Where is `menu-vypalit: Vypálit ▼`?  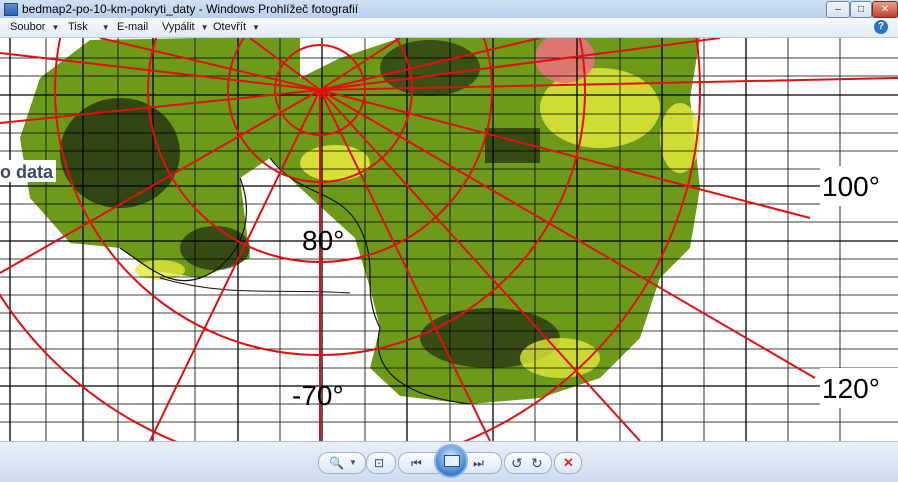 menu-vypalit: Vypálit ▼ is located at coordinates (185, 27).